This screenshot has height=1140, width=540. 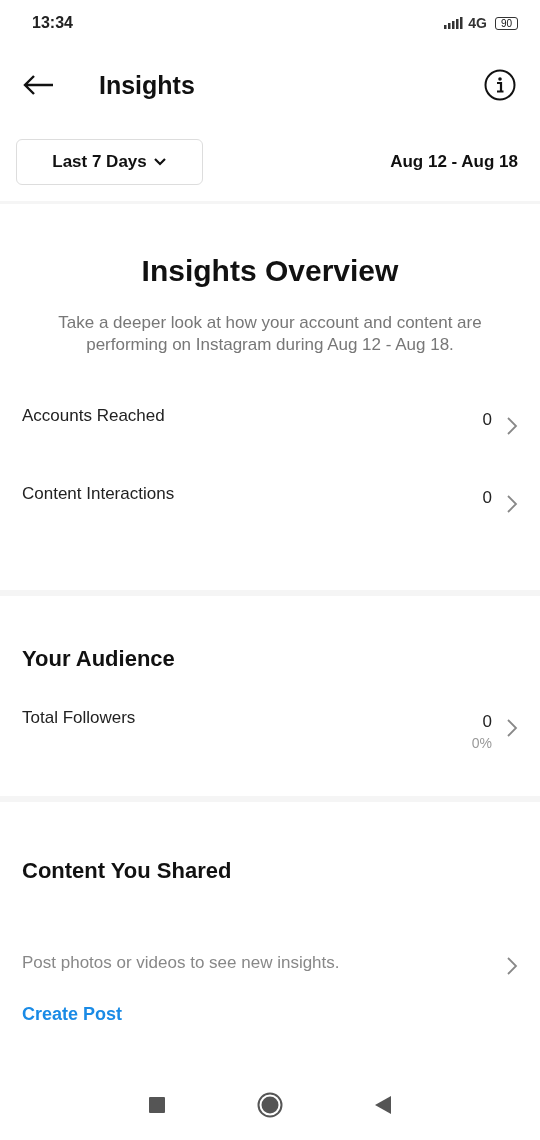 What do you see at coordinates (270, 1105) in the screenshot?
I see `home-icon` at bounding box center [270, 1105].